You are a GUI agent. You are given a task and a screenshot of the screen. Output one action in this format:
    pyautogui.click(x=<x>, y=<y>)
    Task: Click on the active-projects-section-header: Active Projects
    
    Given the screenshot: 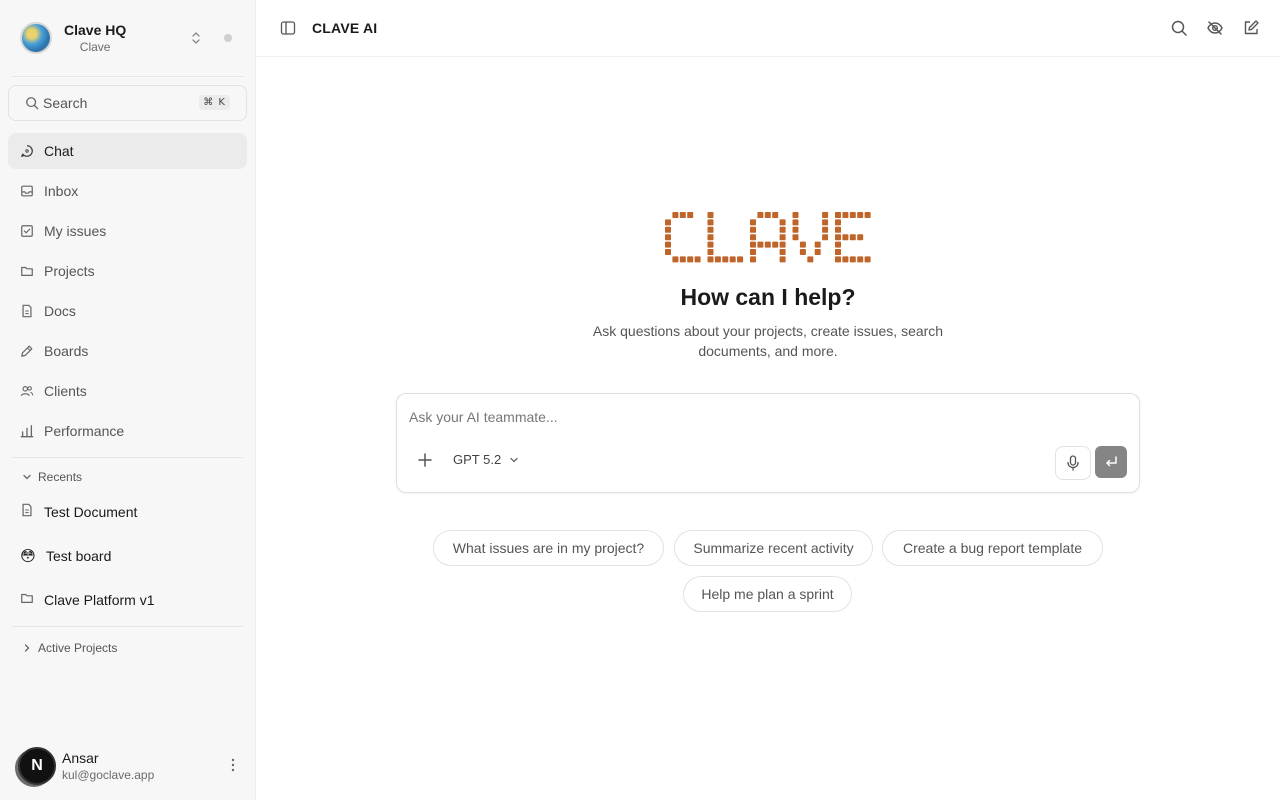 What is the action you would take?
    pyautogui.click(x=127, y=648)
    